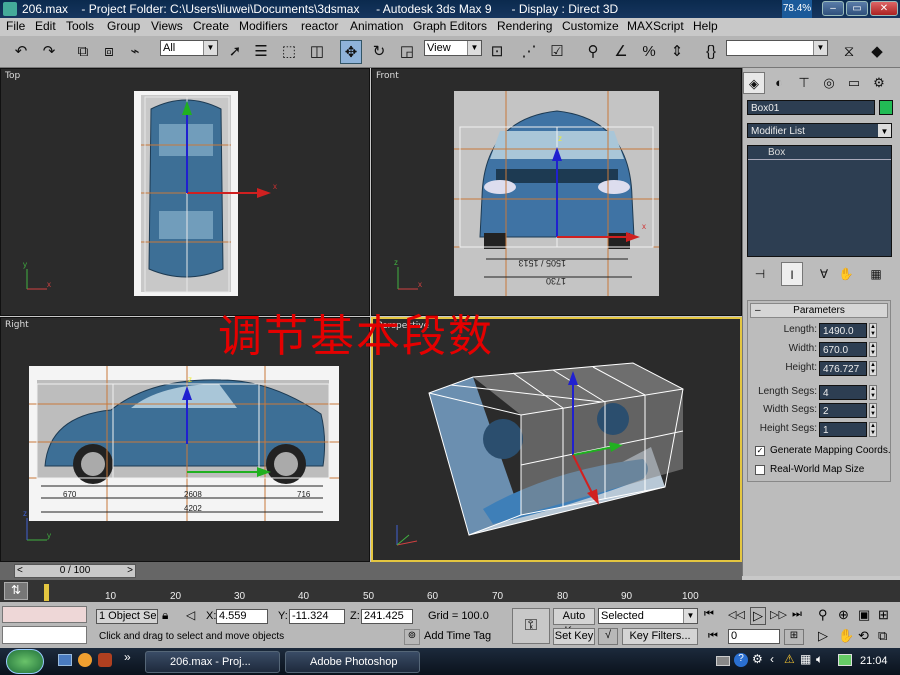 The height and width of the screenshot is (675, 900). What do you see at coordinates (863, 636) in the screenshot?
I see `arc-rotate-icon: ⟲` at bounding box center [863, 636].